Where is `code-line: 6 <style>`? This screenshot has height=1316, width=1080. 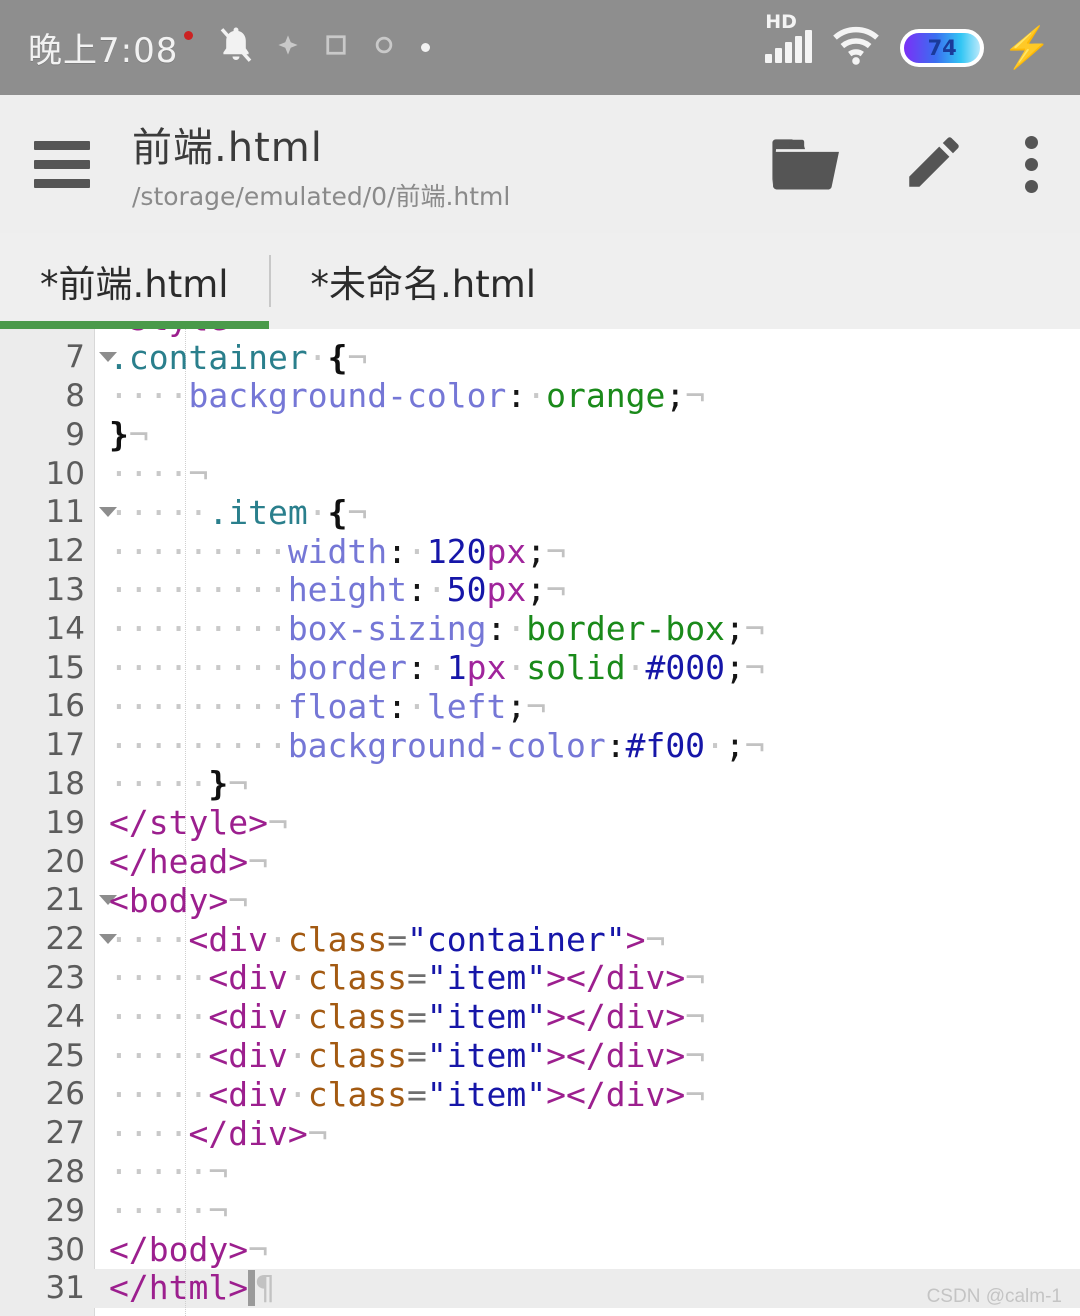
code-line: 6 <style> is located at coordinates (540, 333).